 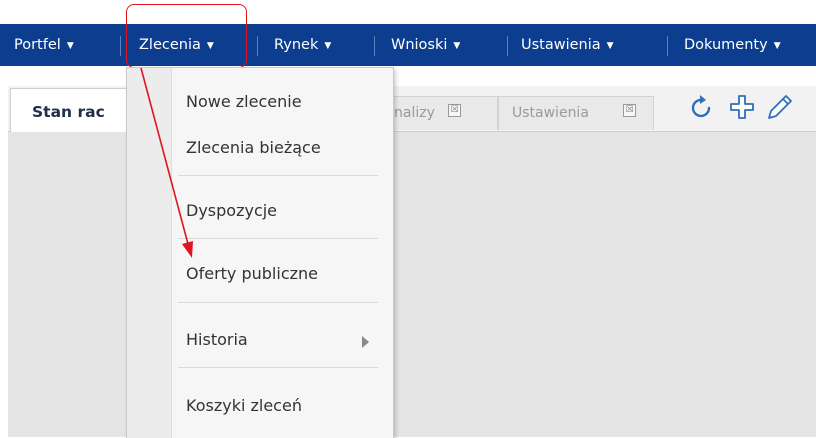 I want to click on add-cross-icon, so click(x=742, y=107).